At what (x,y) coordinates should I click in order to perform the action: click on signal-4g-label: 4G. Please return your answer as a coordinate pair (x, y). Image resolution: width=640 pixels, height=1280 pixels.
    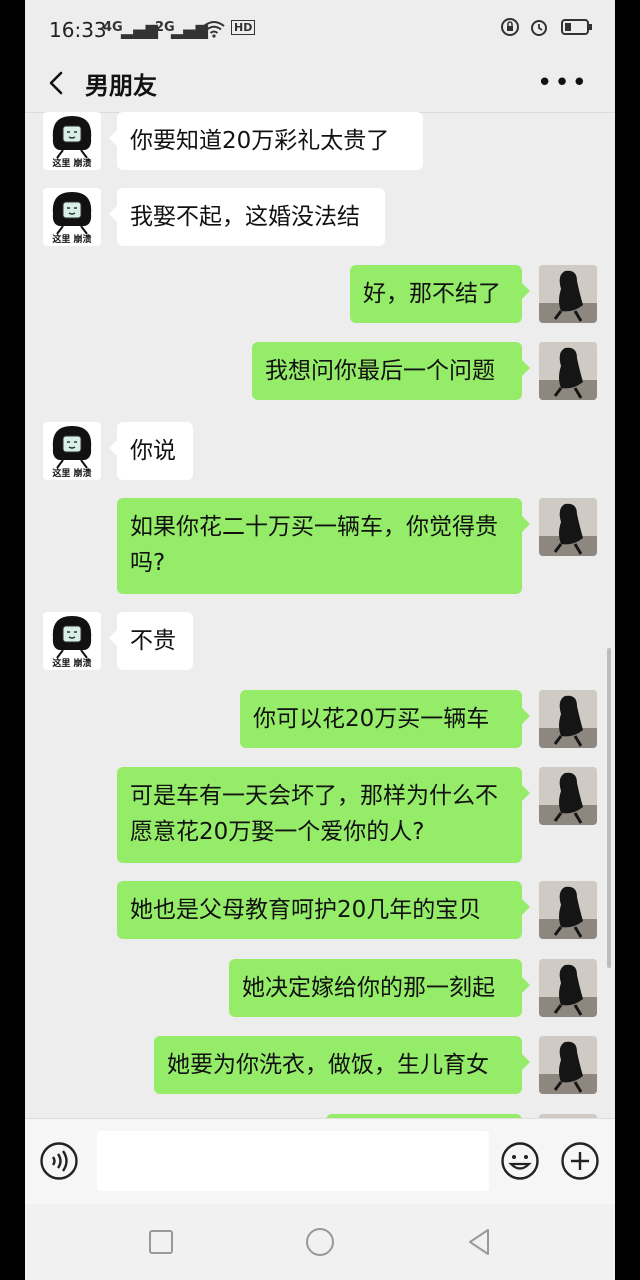
    Looking at the image, I should click on (113, 27).